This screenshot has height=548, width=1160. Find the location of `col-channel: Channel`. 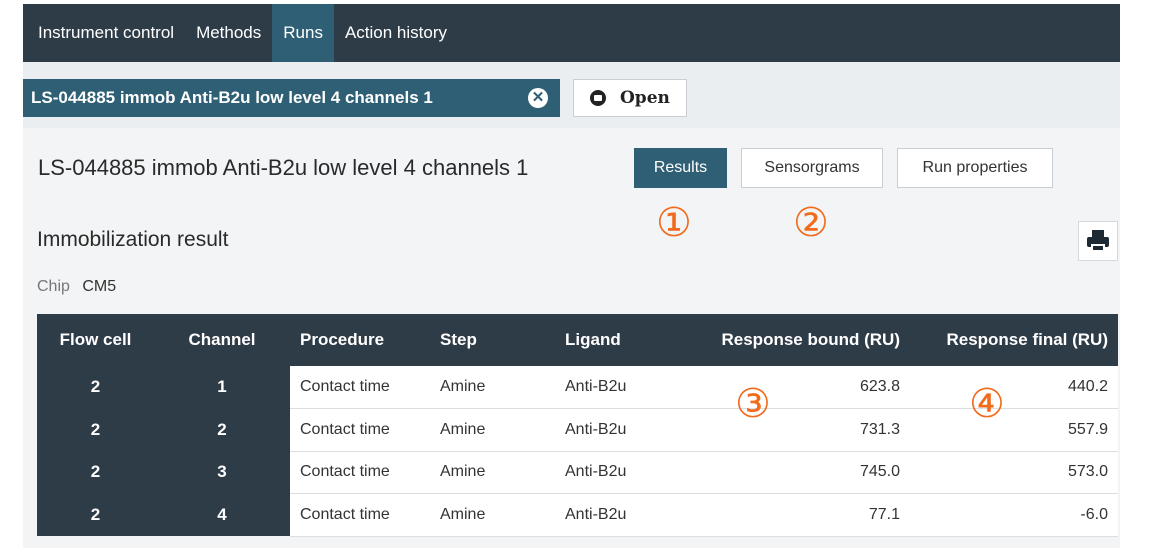

col-channel: Channel is located at coordinates (222, 340).